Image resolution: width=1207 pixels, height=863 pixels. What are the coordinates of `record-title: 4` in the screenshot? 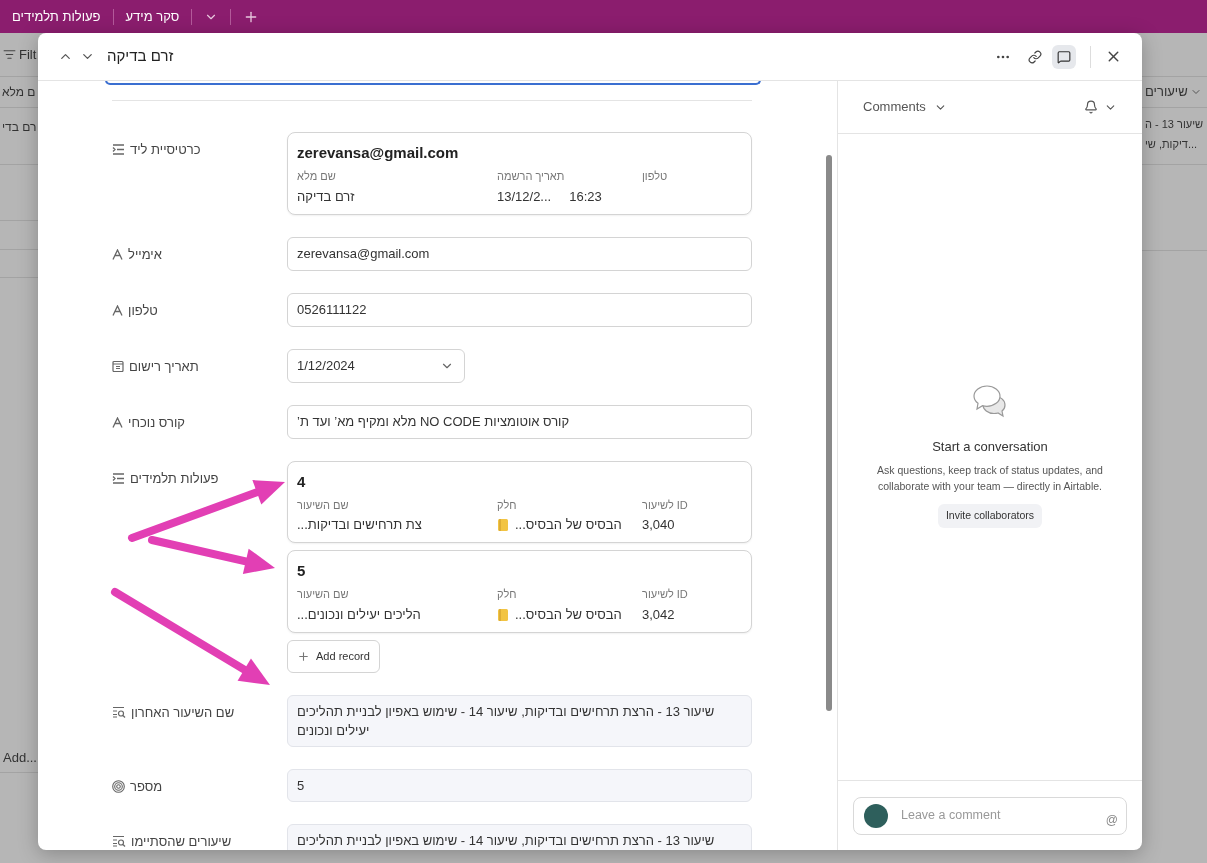 It's located at (301, 481).